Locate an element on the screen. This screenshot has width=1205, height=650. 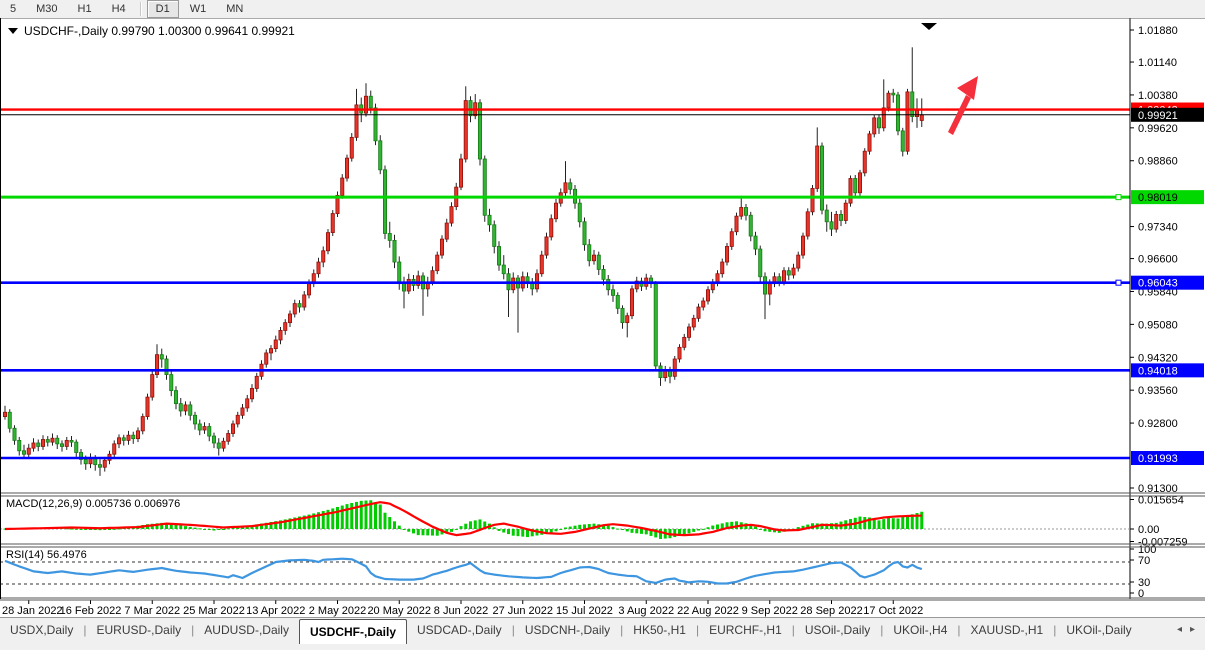
timeframe-button-h1: H1 is located at coordinates (85, 9).